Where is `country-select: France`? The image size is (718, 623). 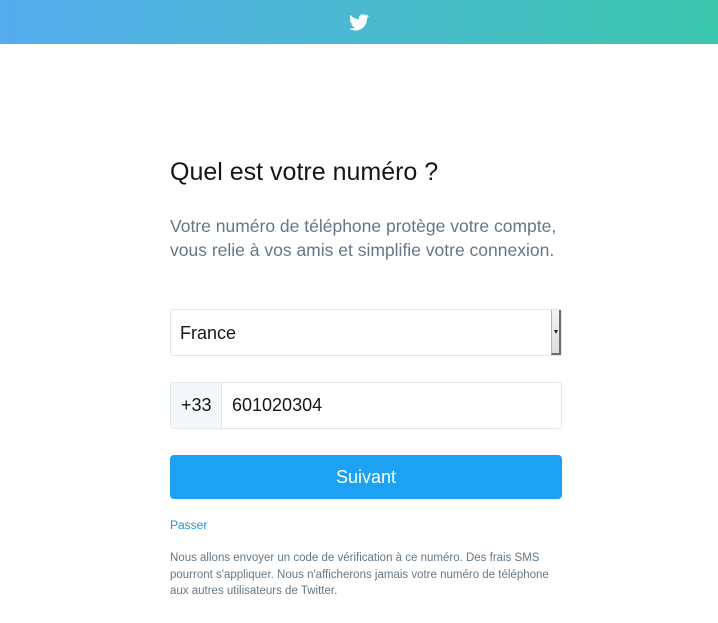
country-select: France is located at coordinates (366, 332).